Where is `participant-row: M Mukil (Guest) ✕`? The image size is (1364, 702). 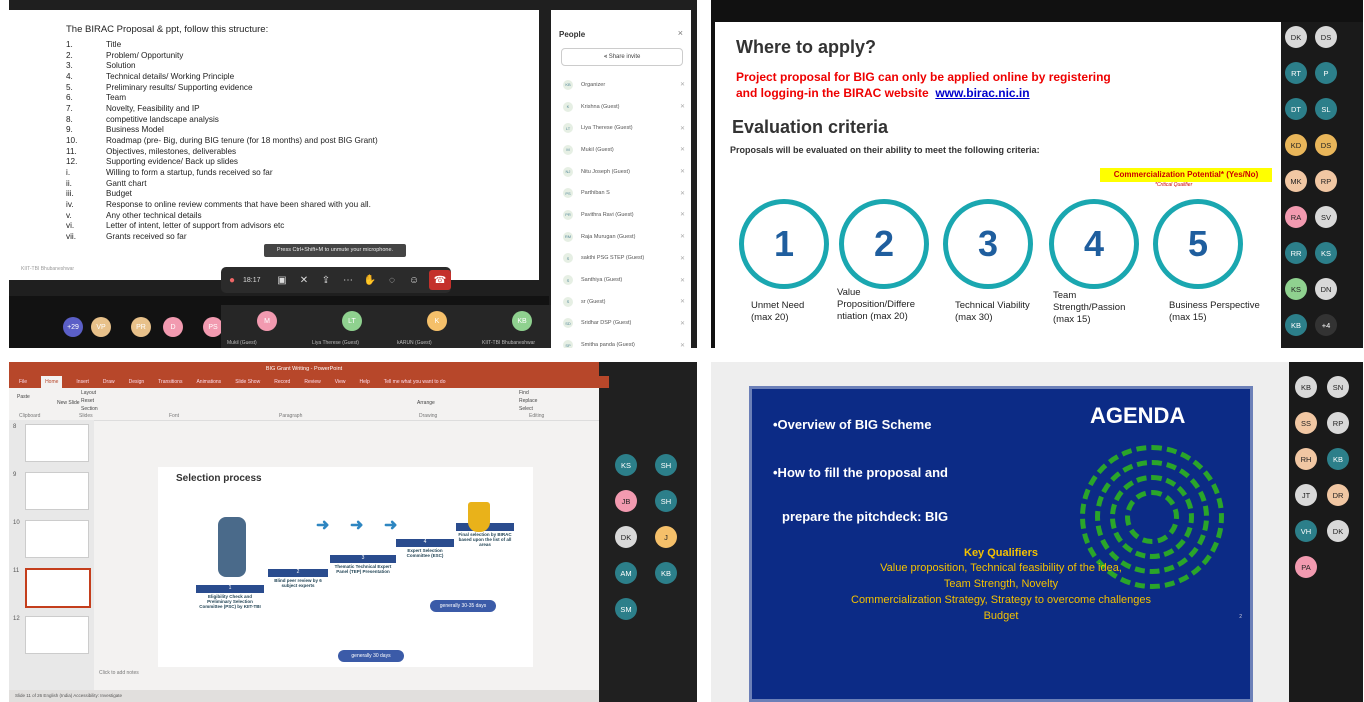 participant-row: M Mukil (Guest) ✕ is located at coordinates (624, 150).